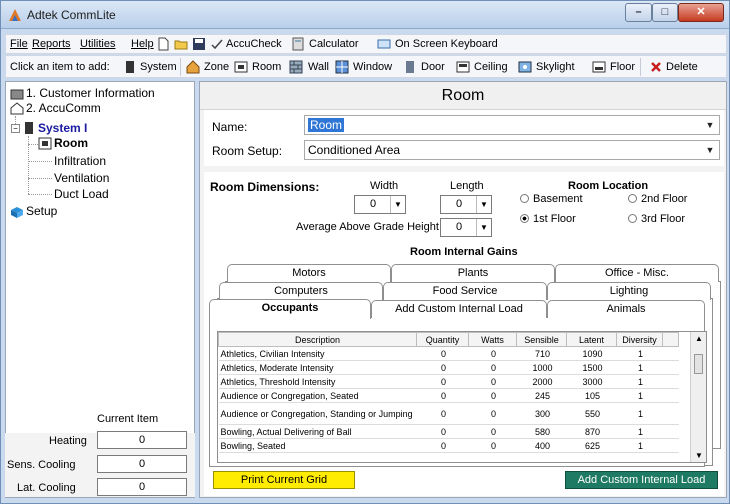 The image size is (730, 504). What do you see at coordinates (158, 67) in the screenshot?
I see `add-system-button: System` at bounding box center [158, 67].